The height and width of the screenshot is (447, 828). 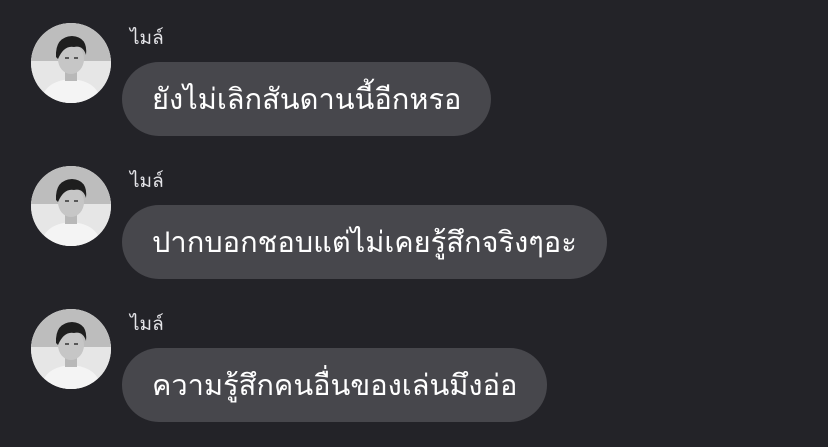 What do you see at coordinates (364, 242) in the screenshot?
I see `message-bubble: ปากบอกชอบแต่ไม่เคยรู้สึกจริงๆอะ` at bounding box center [364, 242].